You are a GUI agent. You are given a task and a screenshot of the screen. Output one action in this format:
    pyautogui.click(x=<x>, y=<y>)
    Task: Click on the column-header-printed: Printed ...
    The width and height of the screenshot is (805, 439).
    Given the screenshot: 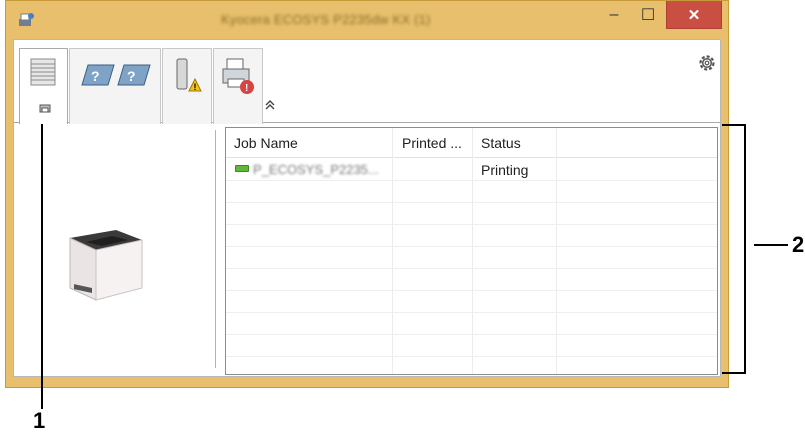 What is the action you would take?
    pyautogui.click(x=432, y=143)
    